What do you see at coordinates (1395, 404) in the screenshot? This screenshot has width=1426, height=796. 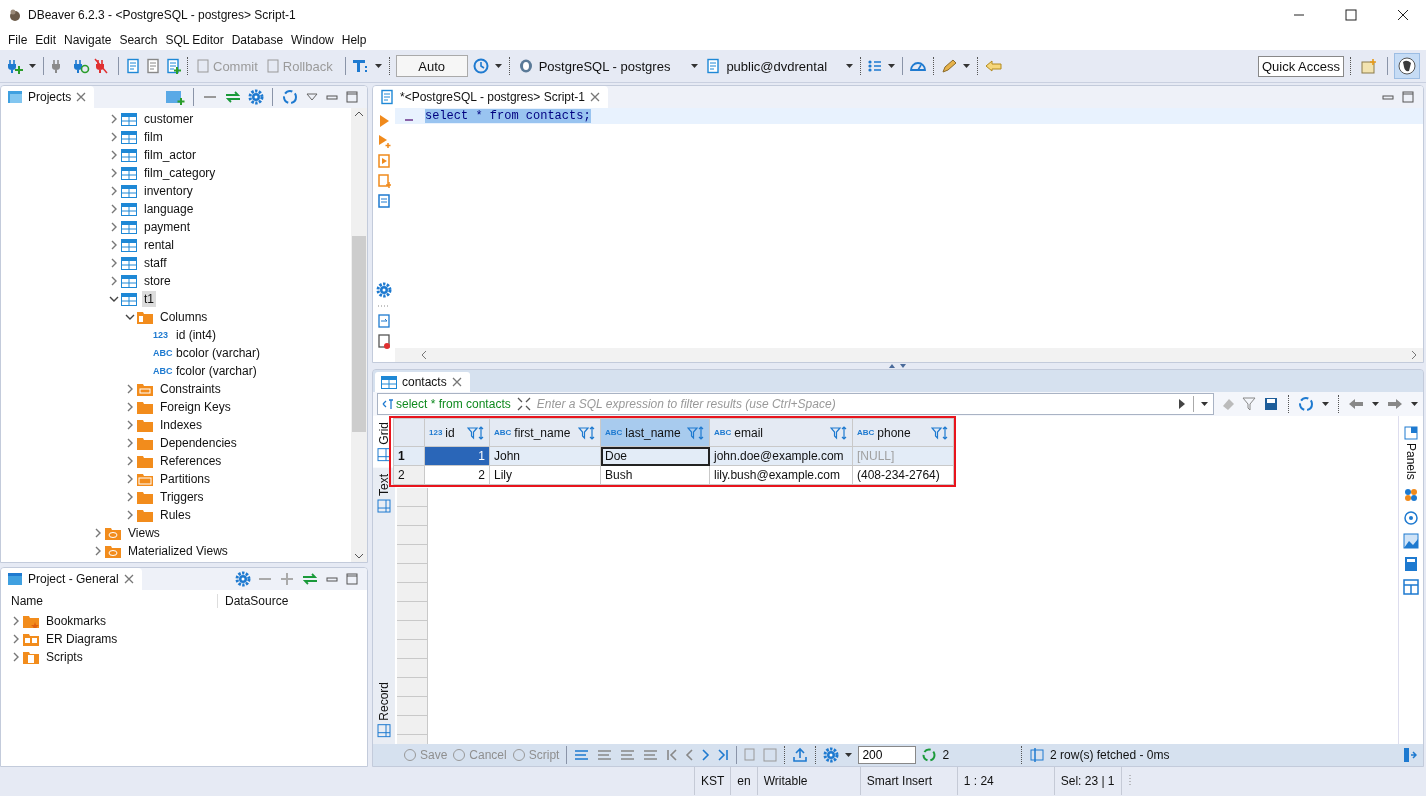 I see `forward-icon` at bounding box center [1395, 404].